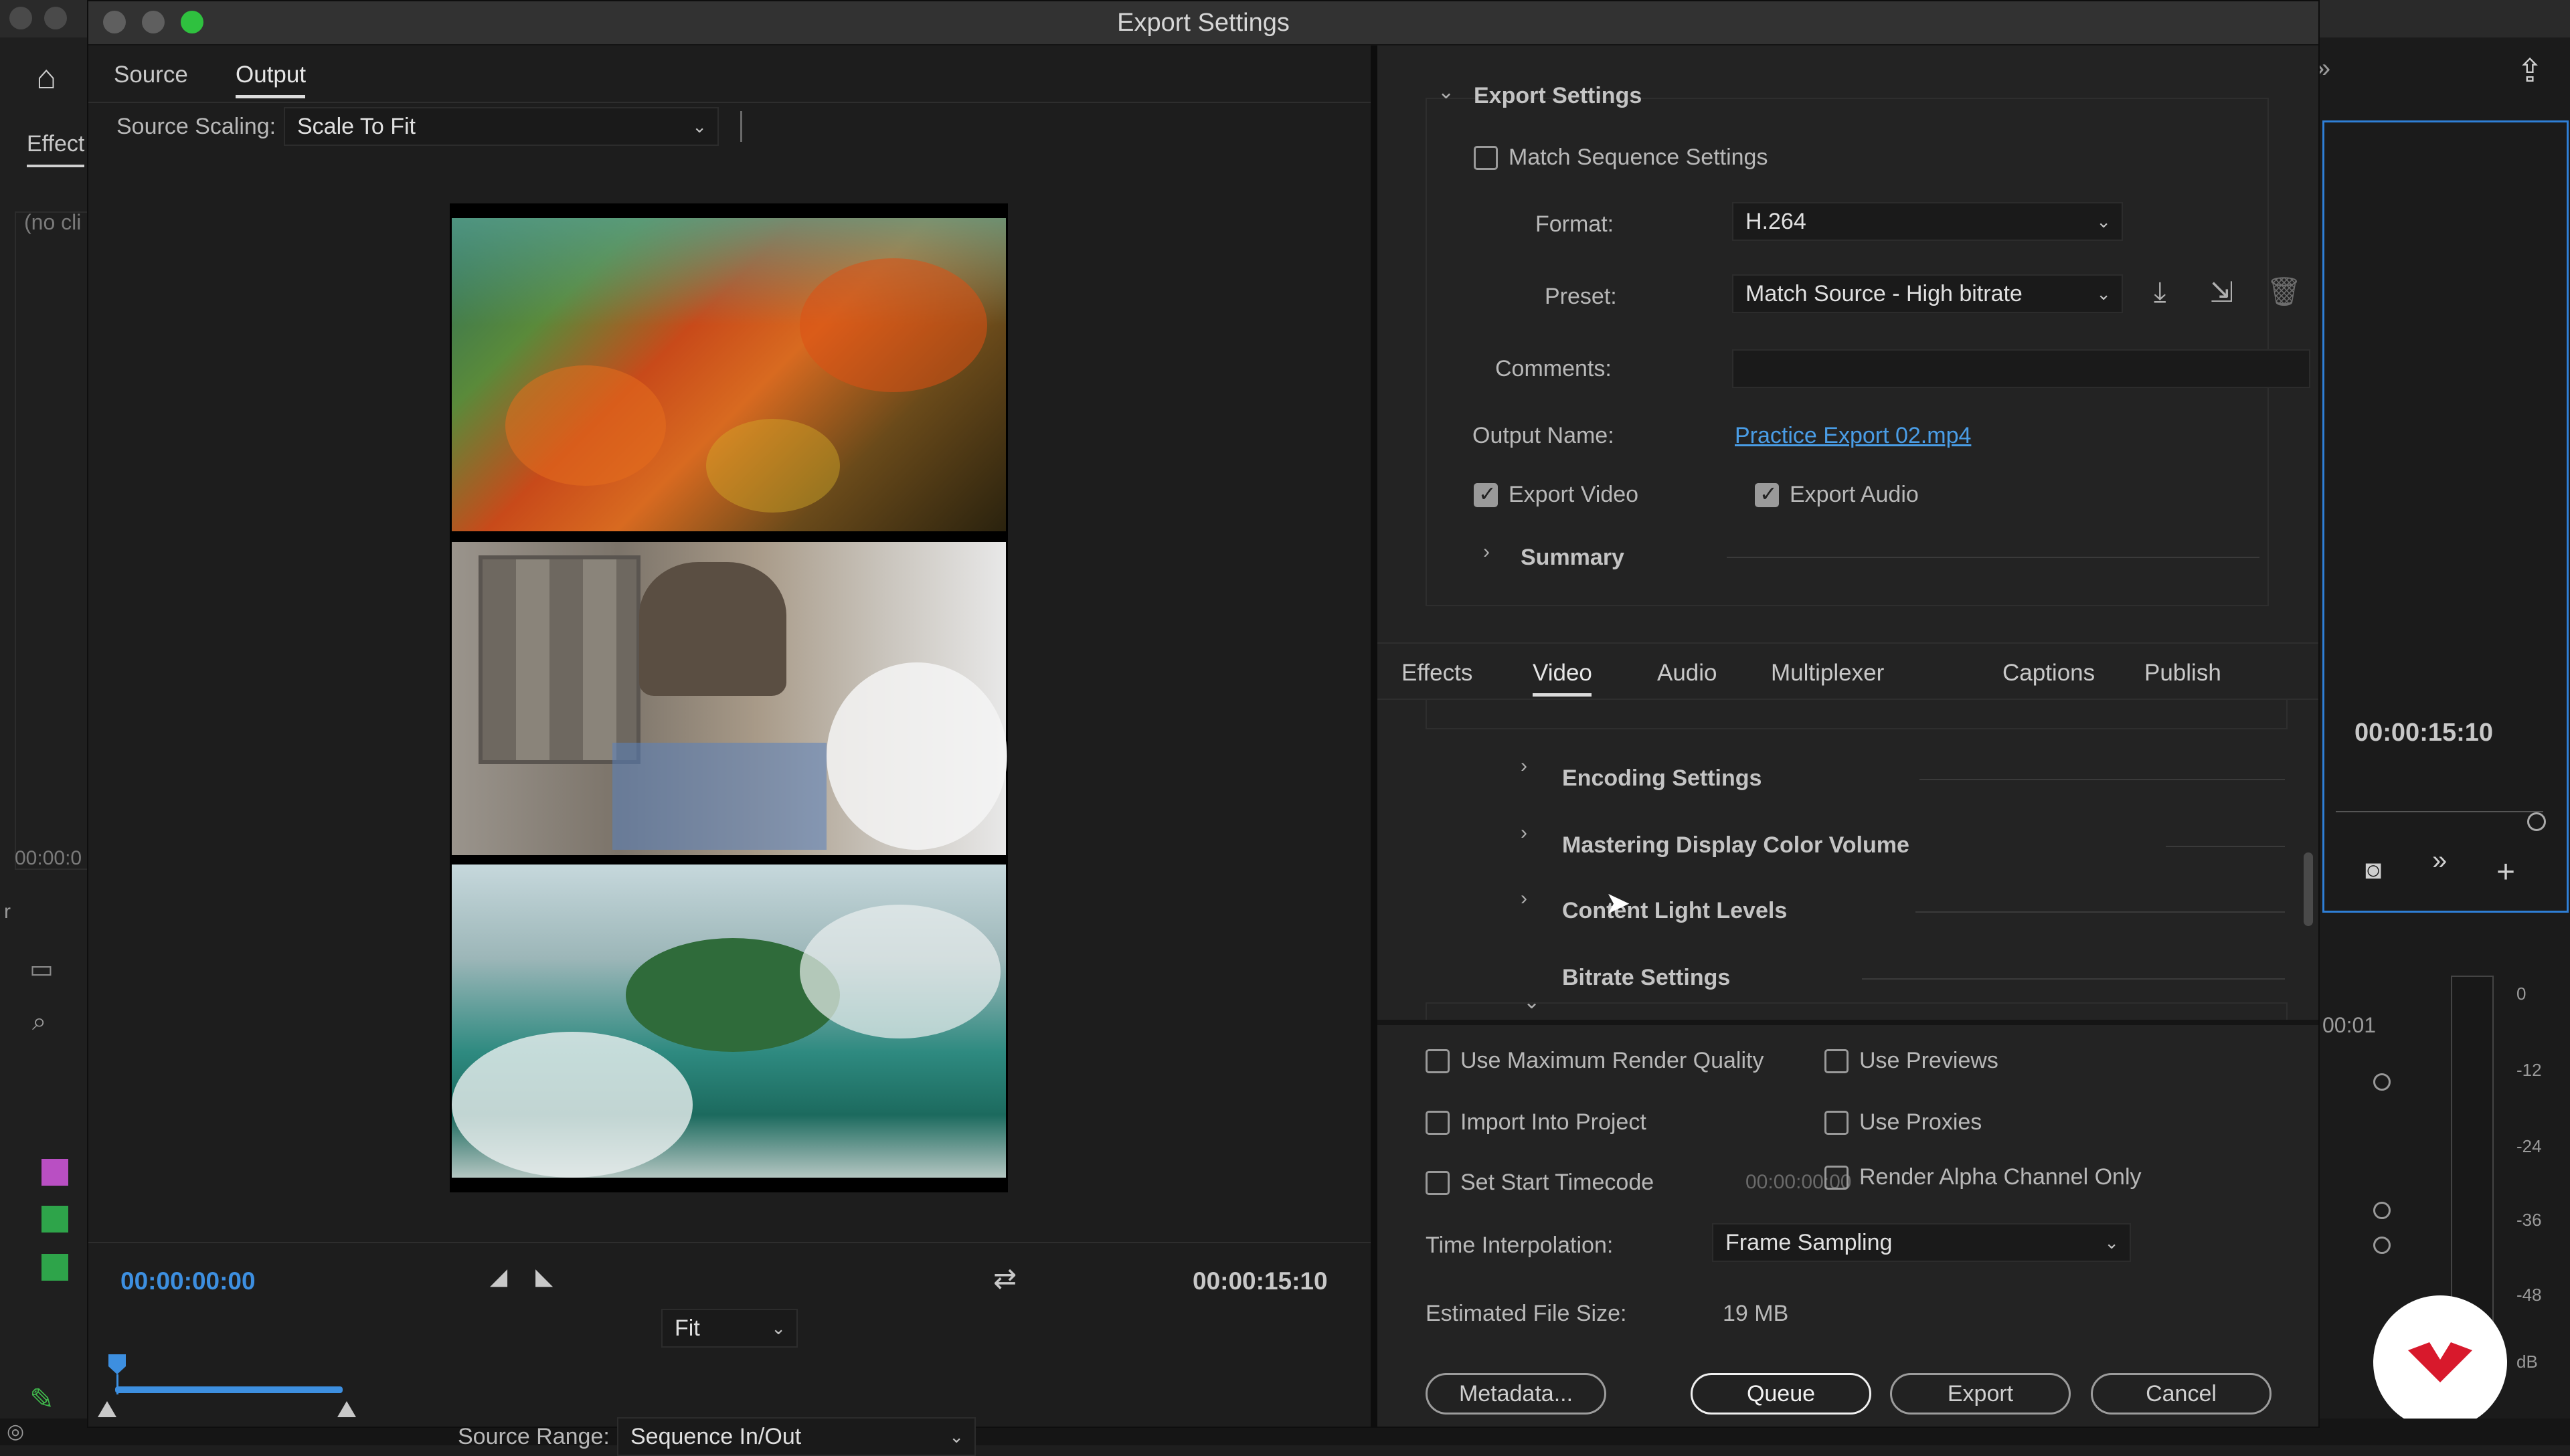  What do you see at coordinates (1618, 902) in the screenshot?
I see `mouse-cursor-icon: ➤` at bounding box center [1618, 902].